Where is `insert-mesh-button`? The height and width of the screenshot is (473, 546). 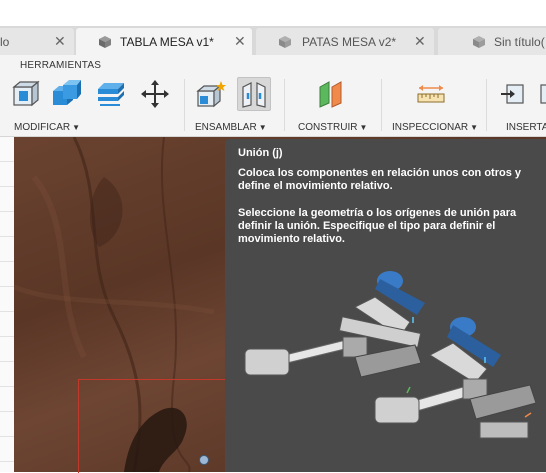
insert-mesh-button is located at coordinates (539, 94).